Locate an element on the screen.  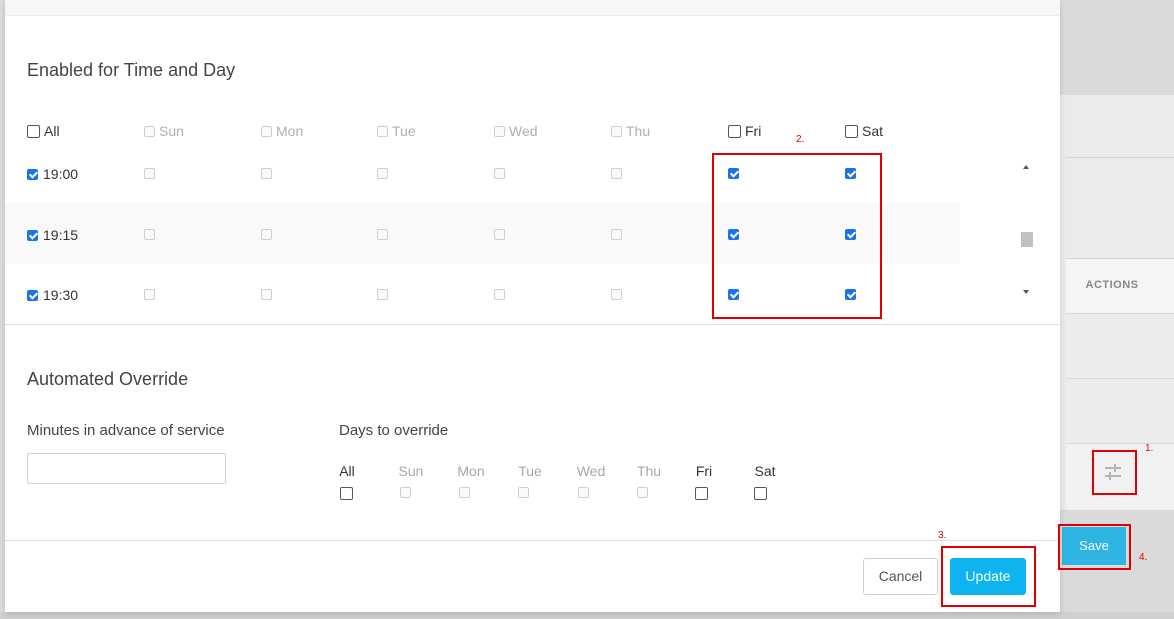
override-day-label: Wed is located at coordinates (591, 471).